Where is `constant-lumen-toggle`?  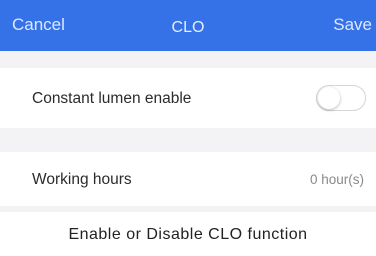
constant-lumen-toggle is located at coordinates (341, 98).